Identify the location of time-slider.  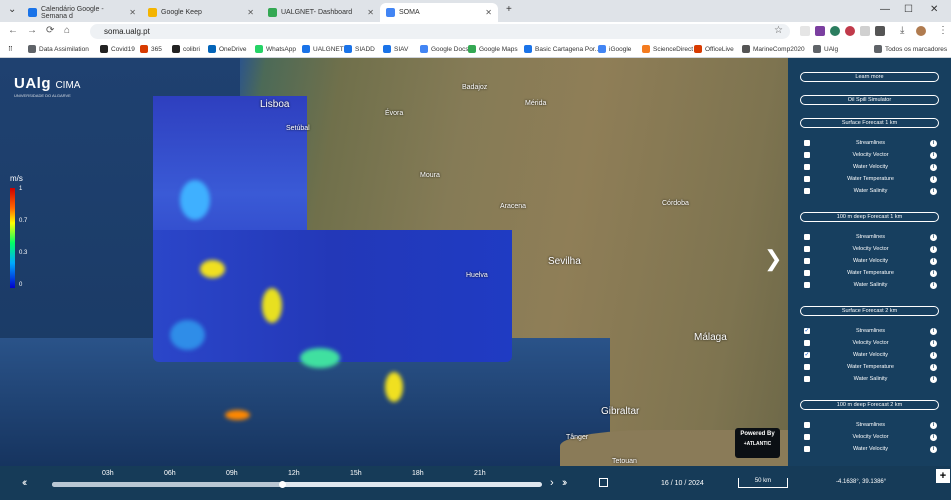
(297, 484).